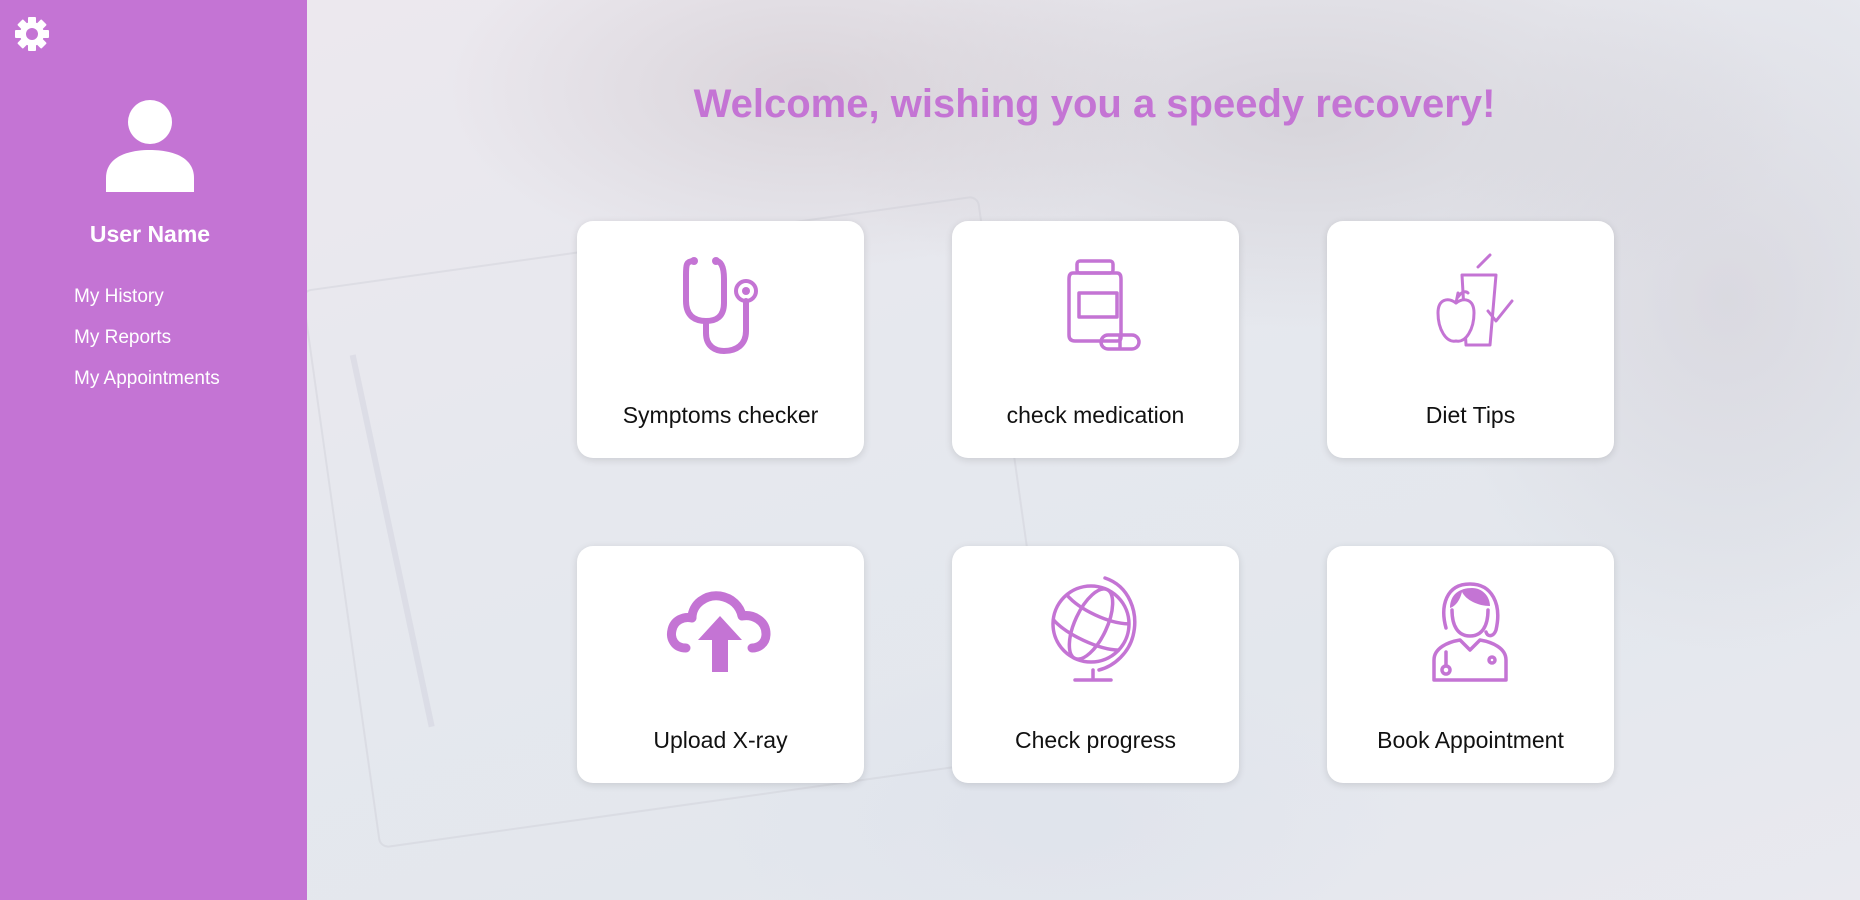 The height and width of the screenshot is (900, 1860). I want to click on sidebar-item-my-appointments: My Appointments, so click(147, 386).